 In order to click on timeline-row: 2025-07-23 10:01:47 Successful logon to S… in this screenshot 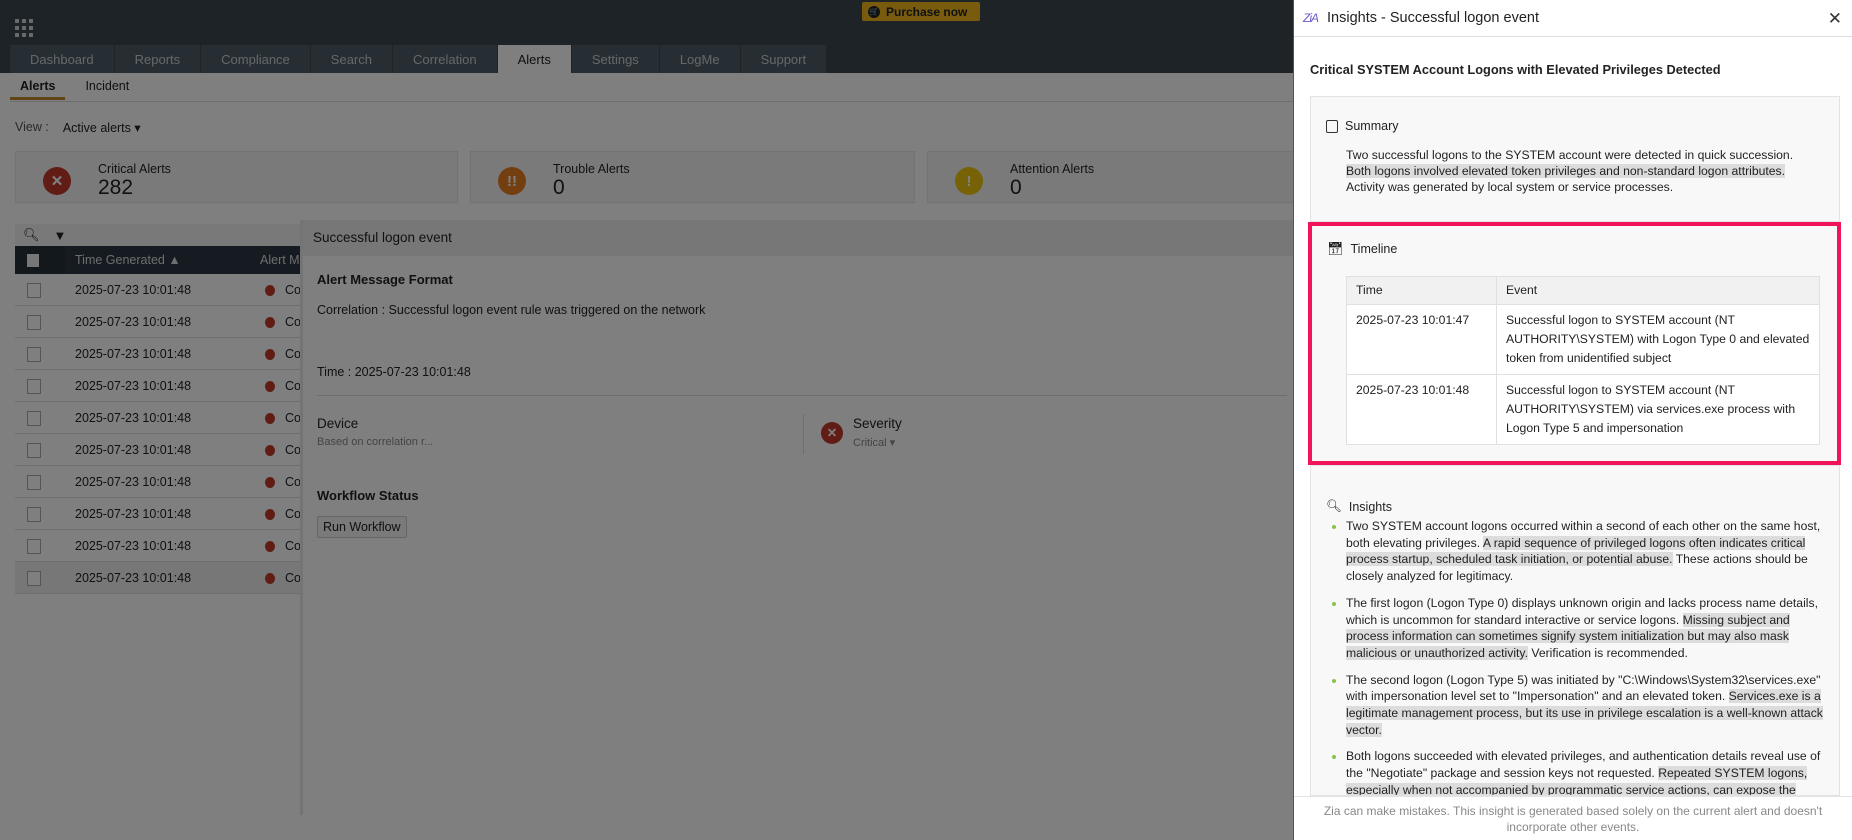, I will do `click(1583, 339)`.